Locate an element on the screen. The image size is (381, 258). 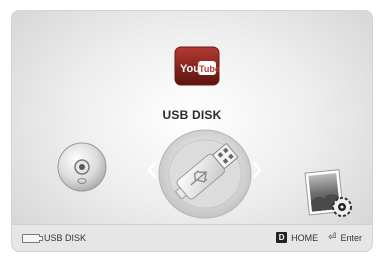
photo-settings-icon is located at coordinates (330, 194).